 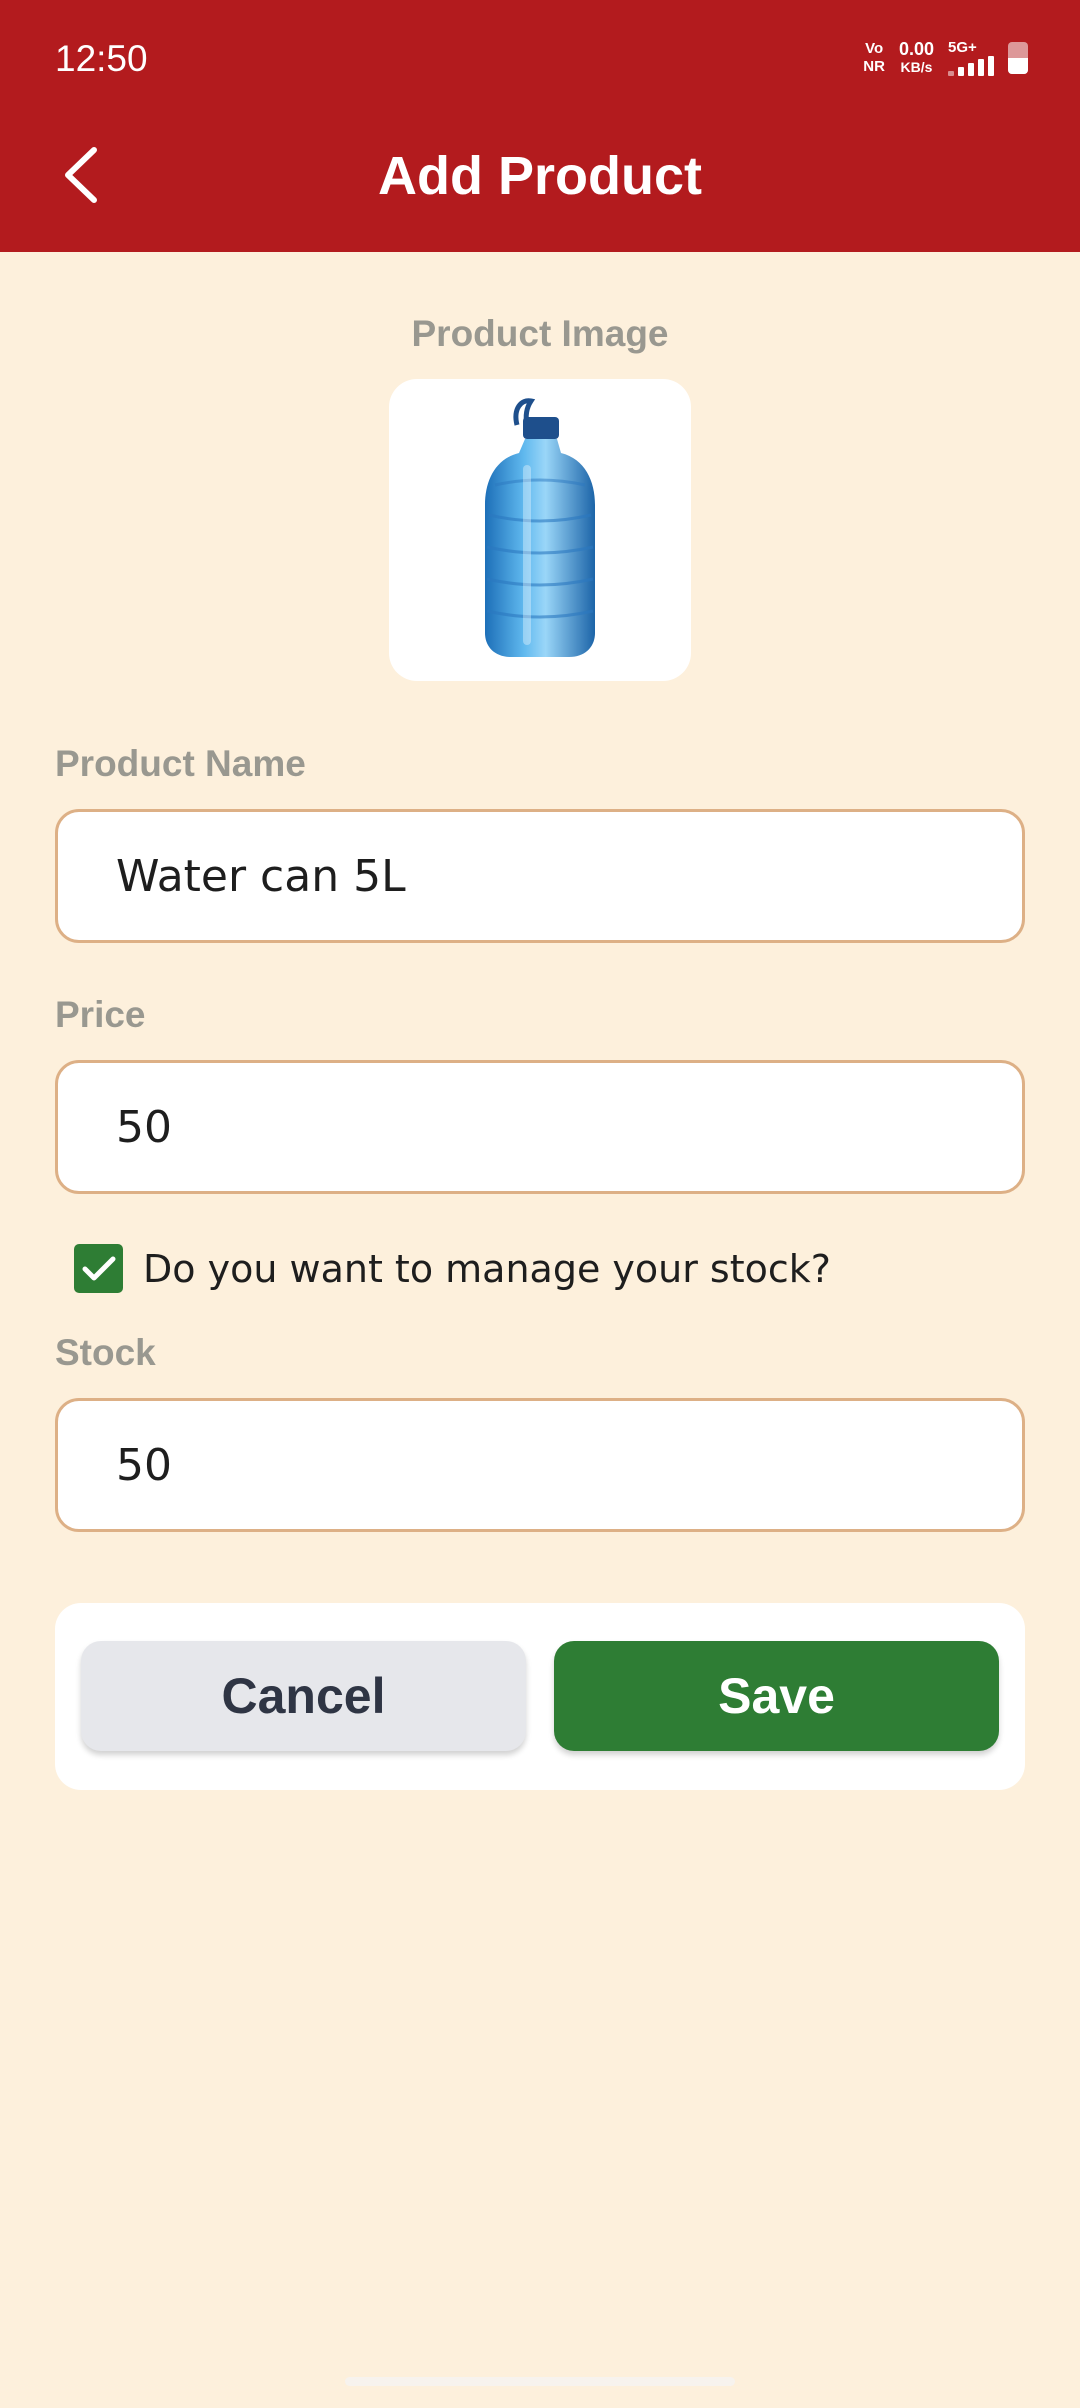 I want to click on vonr-indicator: Vo NR, so click(x=874, y=58).